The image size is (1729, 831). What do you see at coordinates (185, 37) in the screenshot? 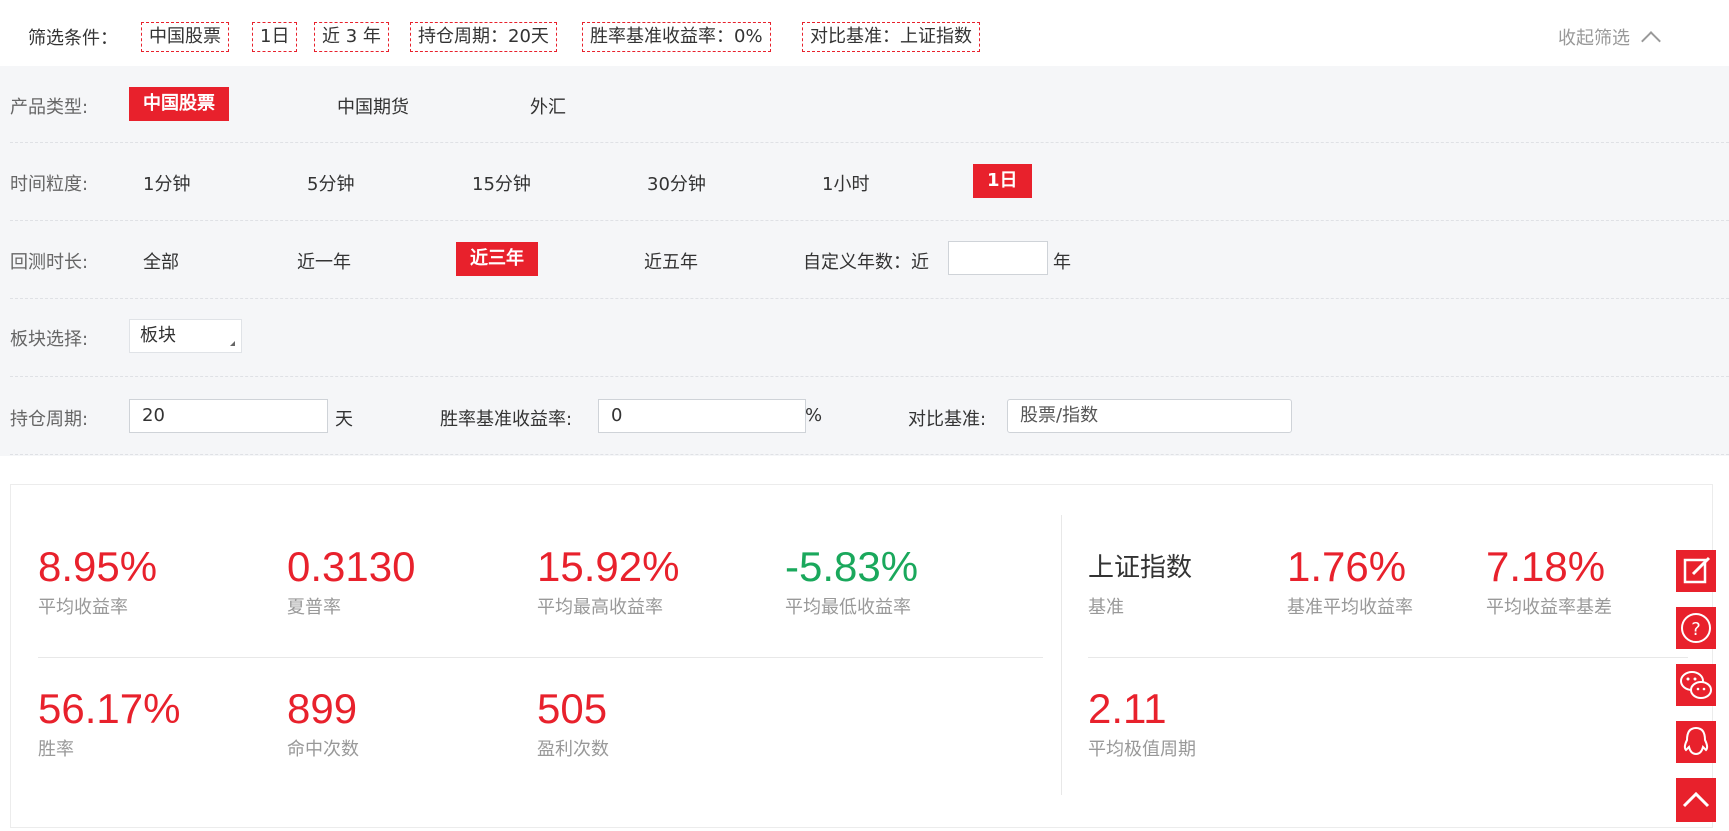
I see `chip-product: 中国股票` at bounding box center [185, 37].